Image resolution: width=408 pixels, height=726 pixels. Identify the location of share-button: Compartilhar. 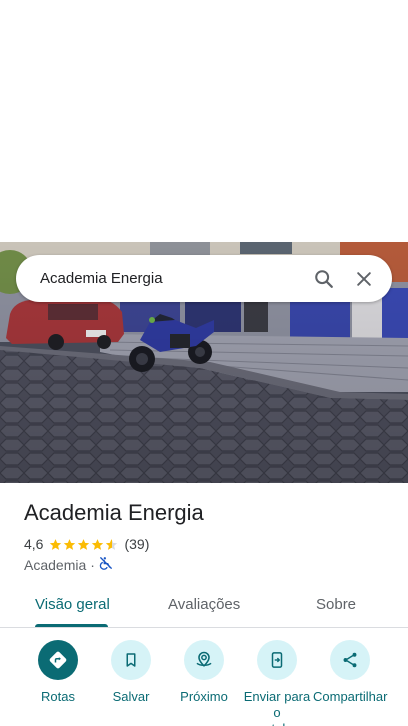
(350, 672).